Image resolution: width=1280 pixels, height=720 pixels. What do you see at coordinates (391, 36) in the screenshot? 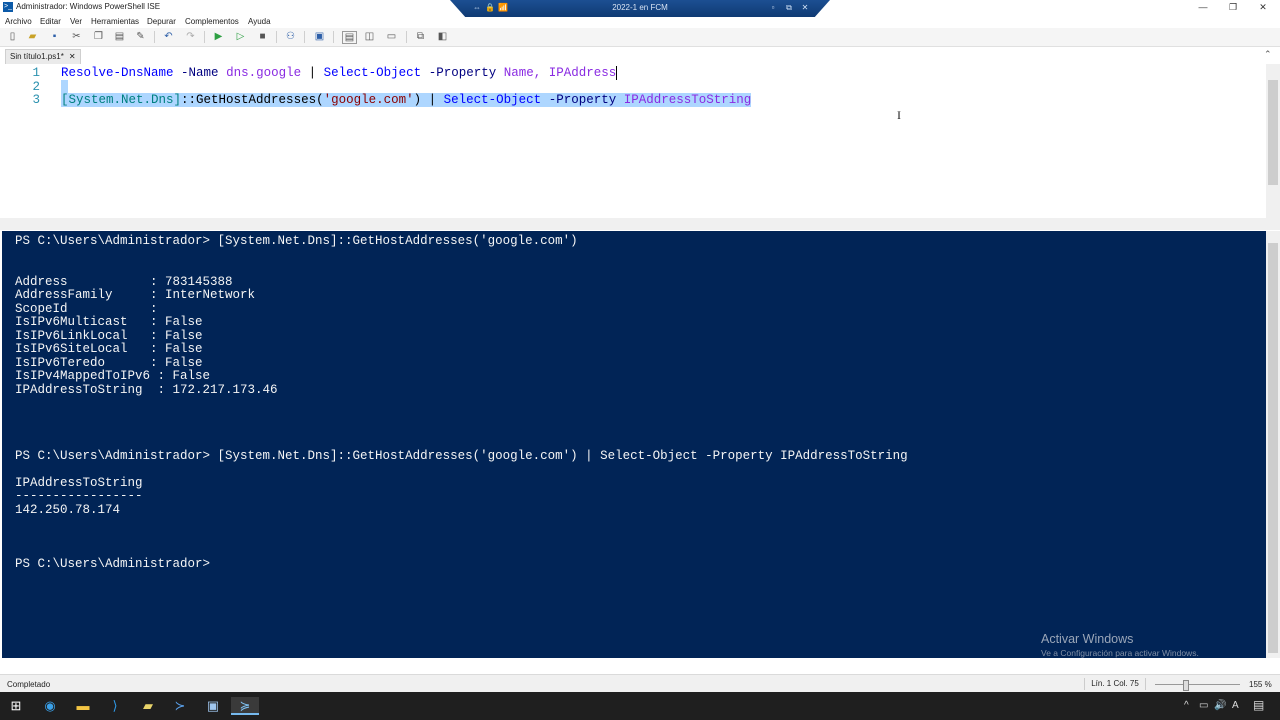
I see `layout-max-icon: ▭` at bounding box center [391, 36].